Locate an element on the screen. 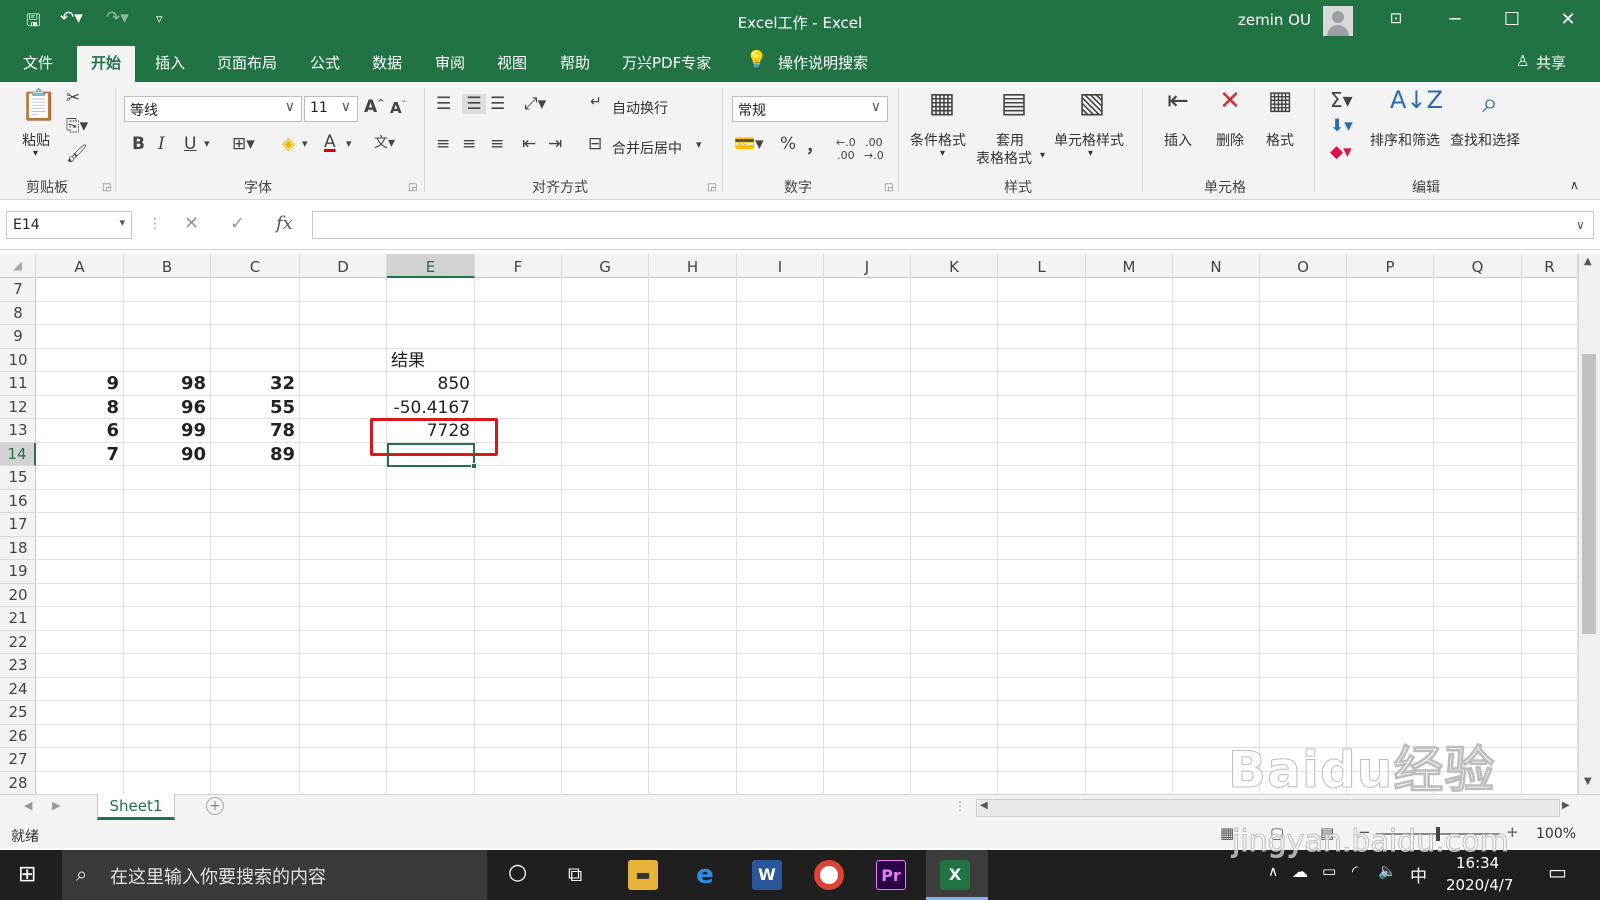 The height and width of the screenshot is (900, 1600). column-header-j: J is located at coordinates (867, 266).